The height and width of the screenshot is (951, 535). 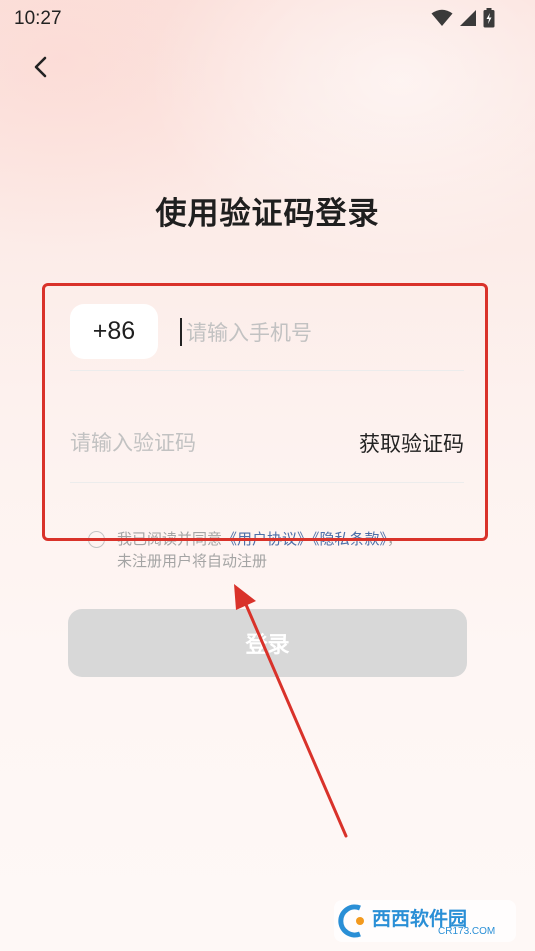 What do you see at coordinates (349, 539) in the screenshot?
I see `privacy-policy-link: 《隐私条款》` at bounding box center [349, 539].